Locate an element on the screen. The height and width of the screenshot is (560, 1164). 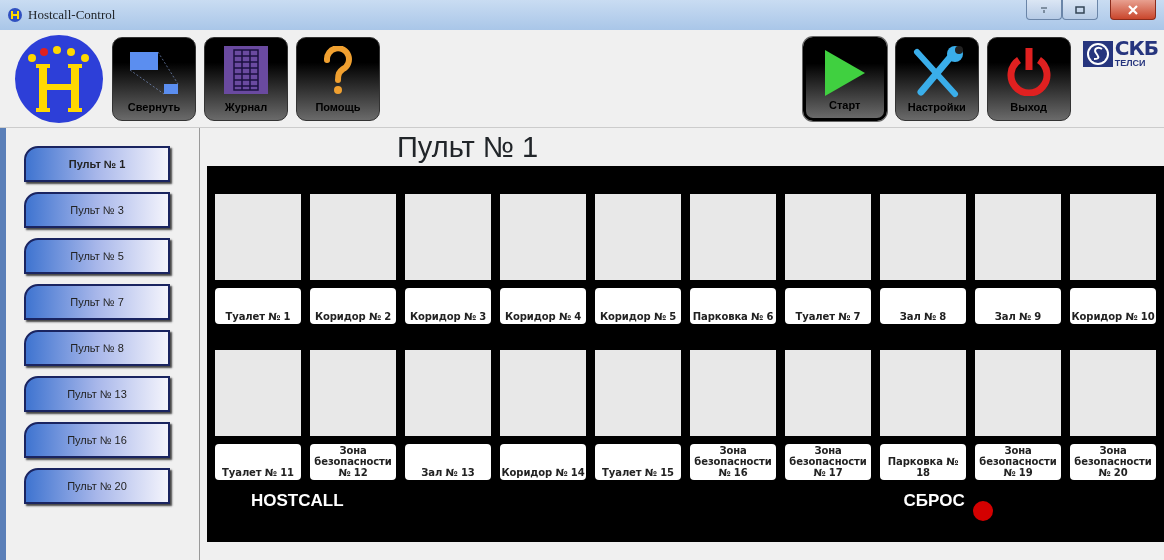
reset-label: СБРОС is located at coordinates (934, 501).